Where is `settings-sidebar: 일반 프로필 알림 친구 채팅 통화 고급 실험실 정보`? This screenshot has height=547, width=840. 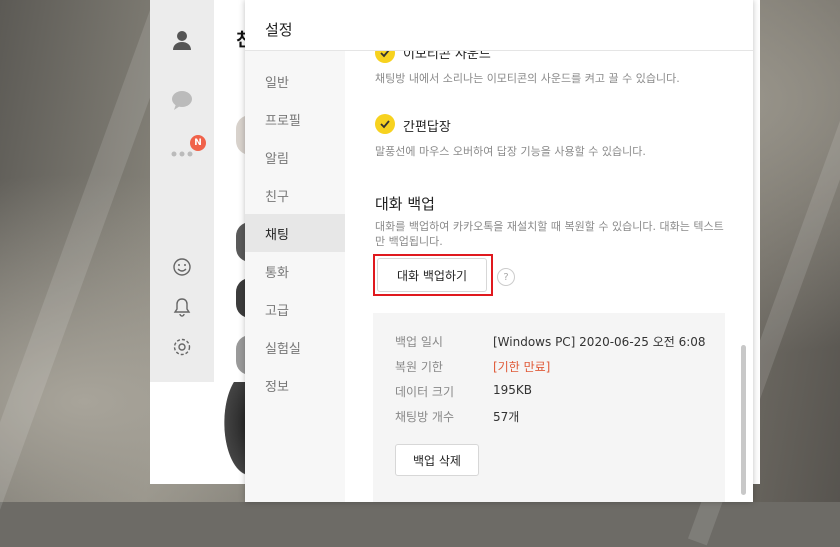 settings-sidebar: 일반 프로필 알림 친구 채팅 통화 고급 실험실 정보 is located at coordinates (295, 276).